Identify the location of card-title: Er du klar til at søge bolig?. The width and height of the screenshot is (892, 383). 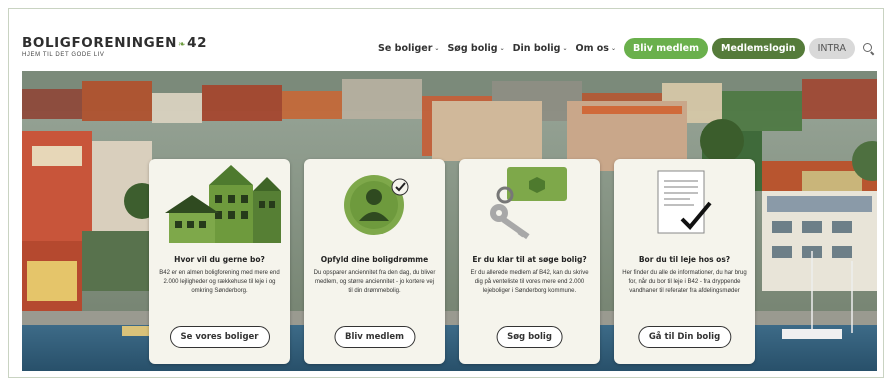
(529, 259).